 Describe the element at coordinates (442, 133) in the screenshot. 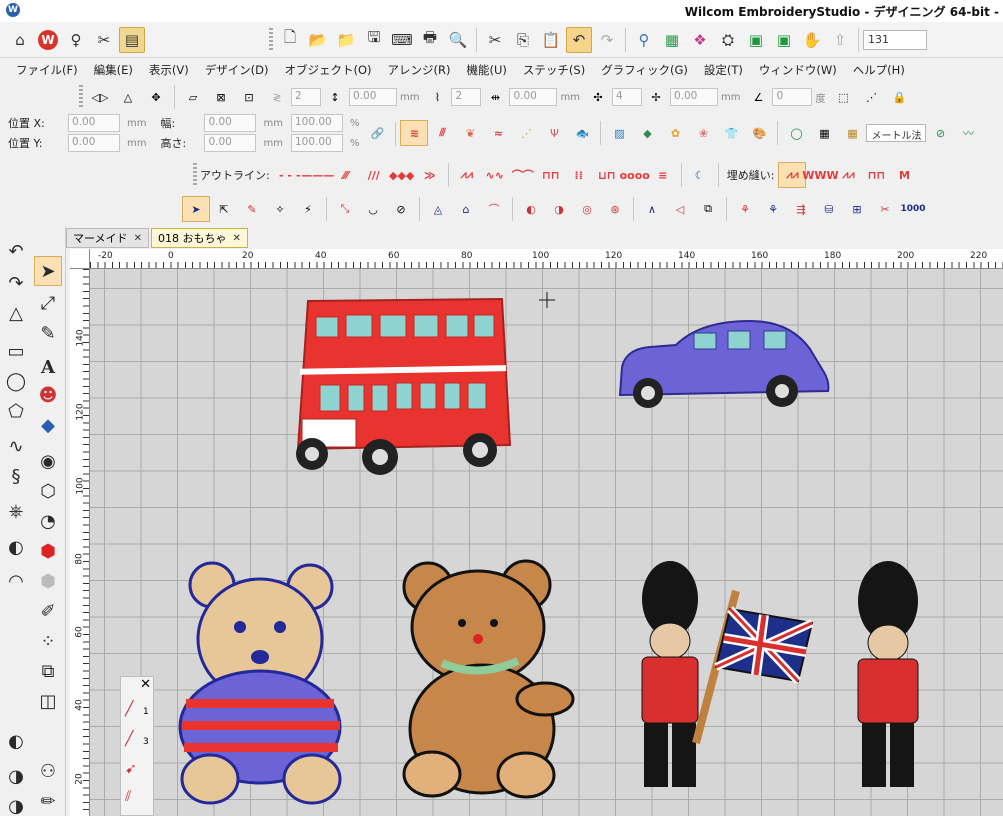

I see `tatami-stitch-icon: ⫻` at that location.